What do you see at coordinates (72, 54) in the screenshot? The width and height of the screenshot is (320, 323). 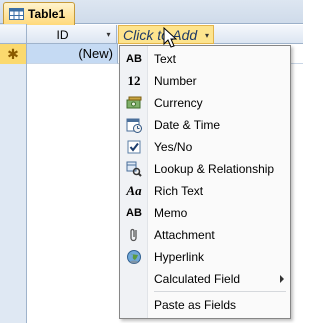 I see `id-cell: (New)` at bounding box center [72, 54].